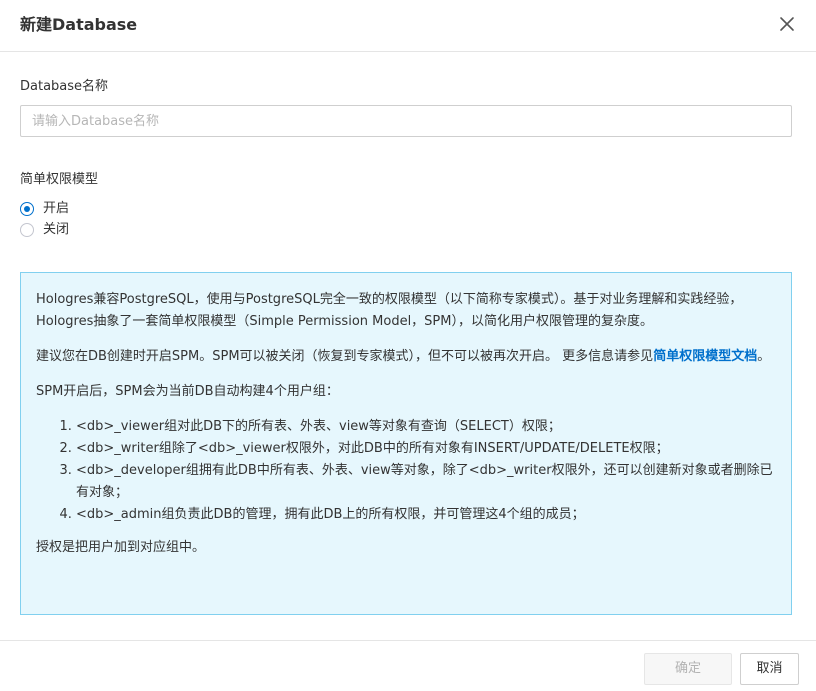 Image resolution: width=816 pixels, height=691 pixels. I want to click on spm-label: 简单权限模型, so click(59, 179).